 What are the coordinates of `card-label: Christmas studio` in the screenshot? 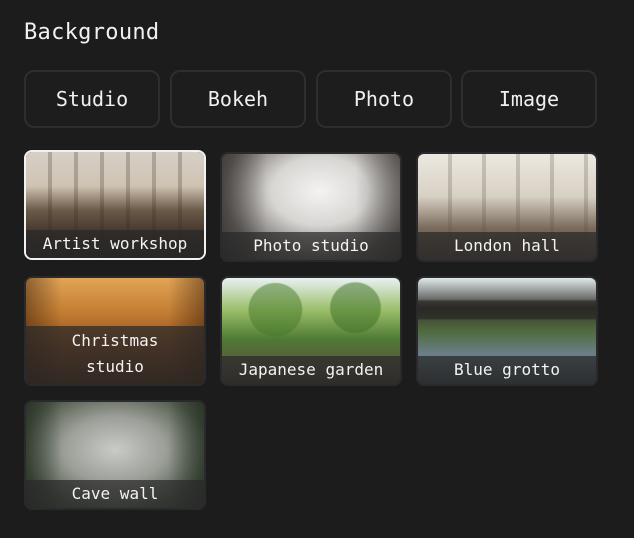 It's located at (115, 355).